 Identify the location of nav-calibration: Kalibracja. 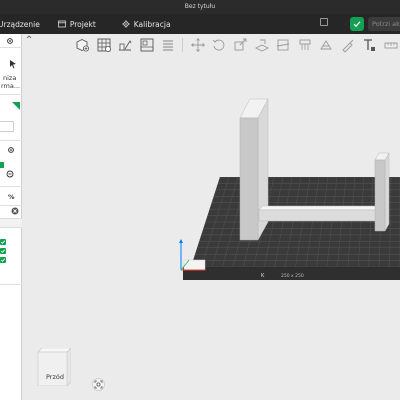
(146, 24).